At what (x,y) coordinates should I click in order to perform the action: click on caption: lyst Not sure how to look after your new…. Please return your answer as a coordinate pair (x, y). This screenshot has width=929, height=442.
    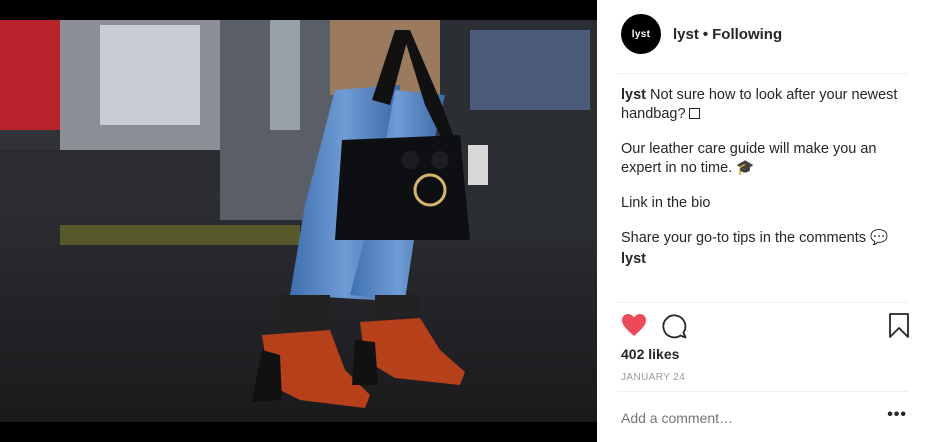
    Looking at the image, I should click on (761, 177).